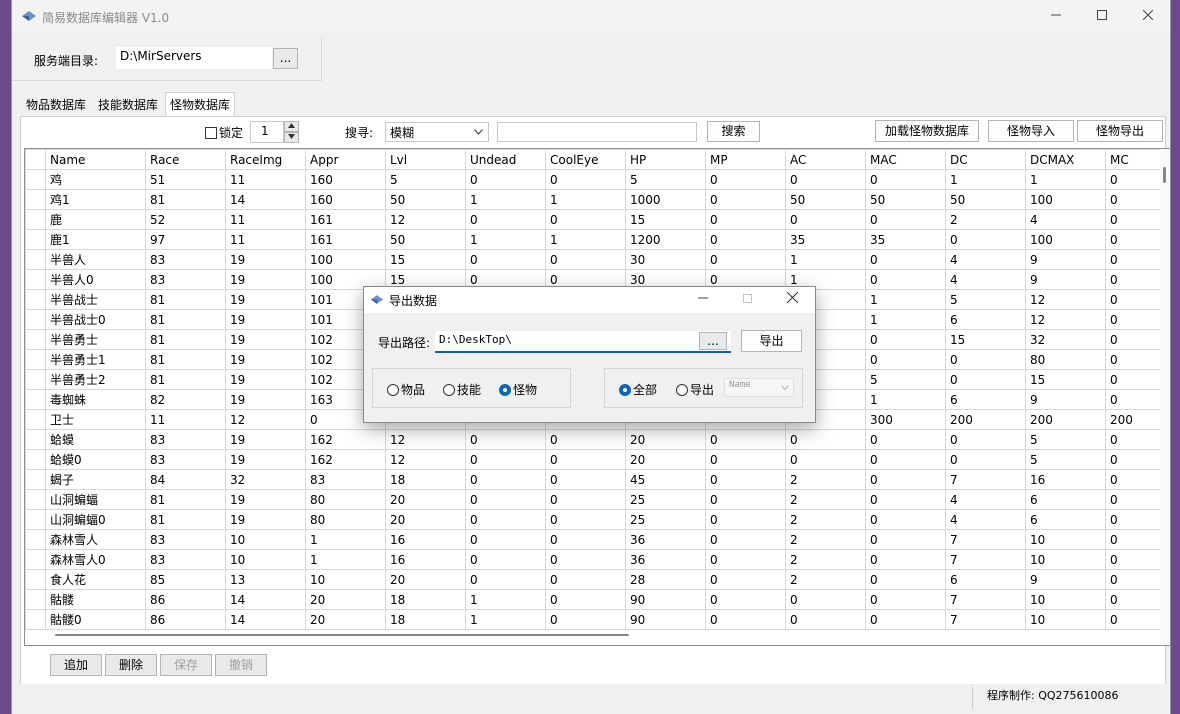  I want to click on table-cell: 毒蜘蛛, so click(95, 399).